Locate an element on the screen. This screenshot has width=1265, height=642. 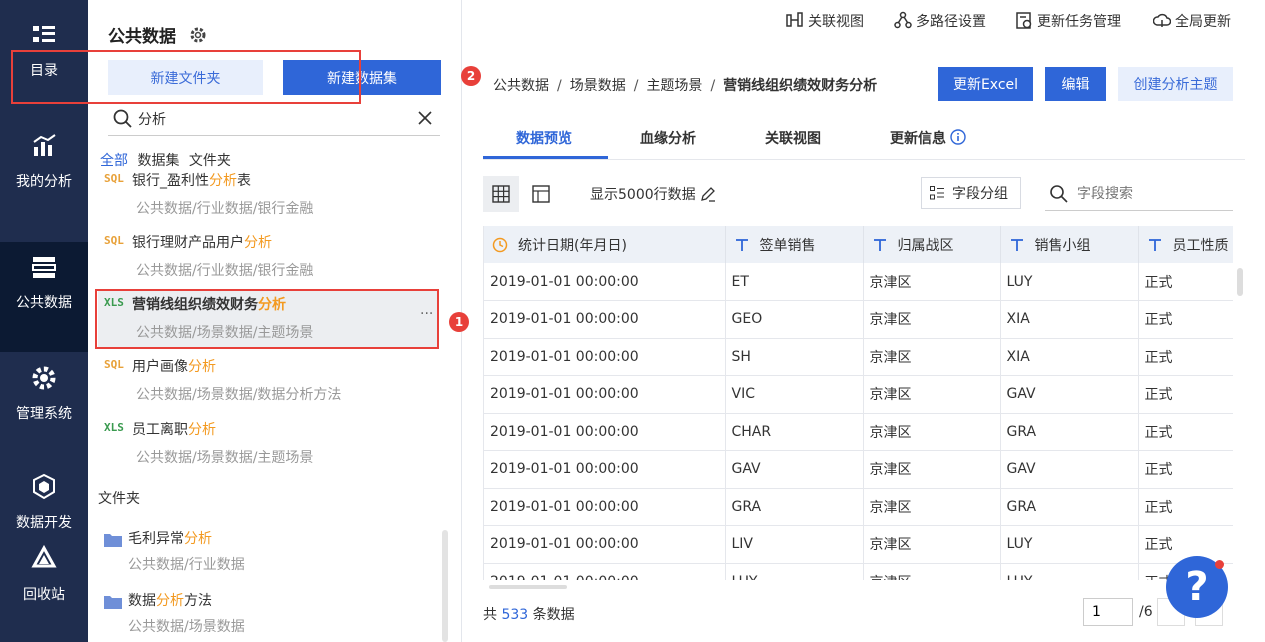
content-tabs: 数据预览 血缘分析 关联视图 更新信息 is located at coordinates (864, 138).